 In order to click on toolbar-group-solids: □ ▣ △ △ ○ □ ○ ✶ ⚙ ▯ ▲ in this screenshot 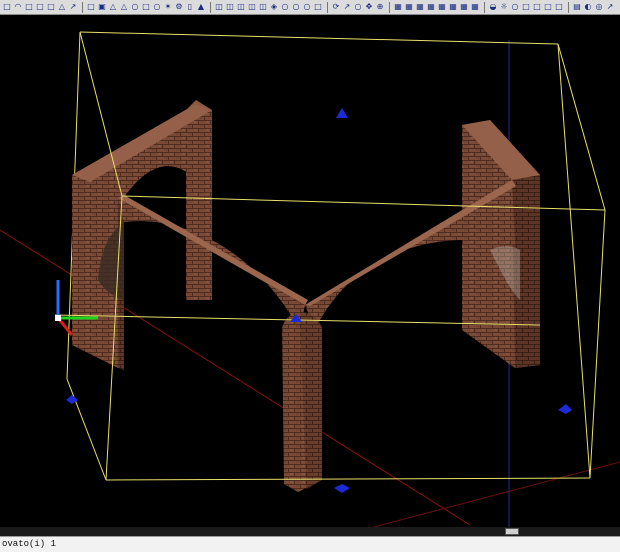, I will do `click(146, 7)`.